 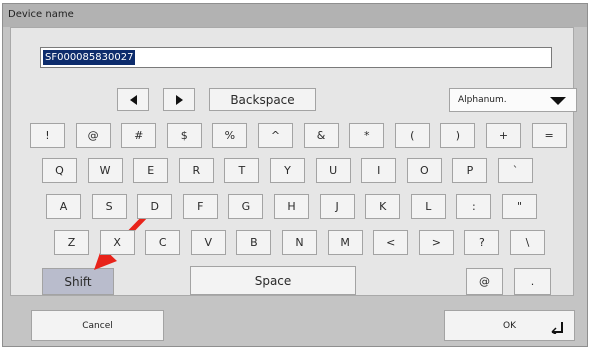 What do you see at coordinates (47, 135) in the screenshot?
I see `key-row1-0: !` at bounding box center [47, 135].